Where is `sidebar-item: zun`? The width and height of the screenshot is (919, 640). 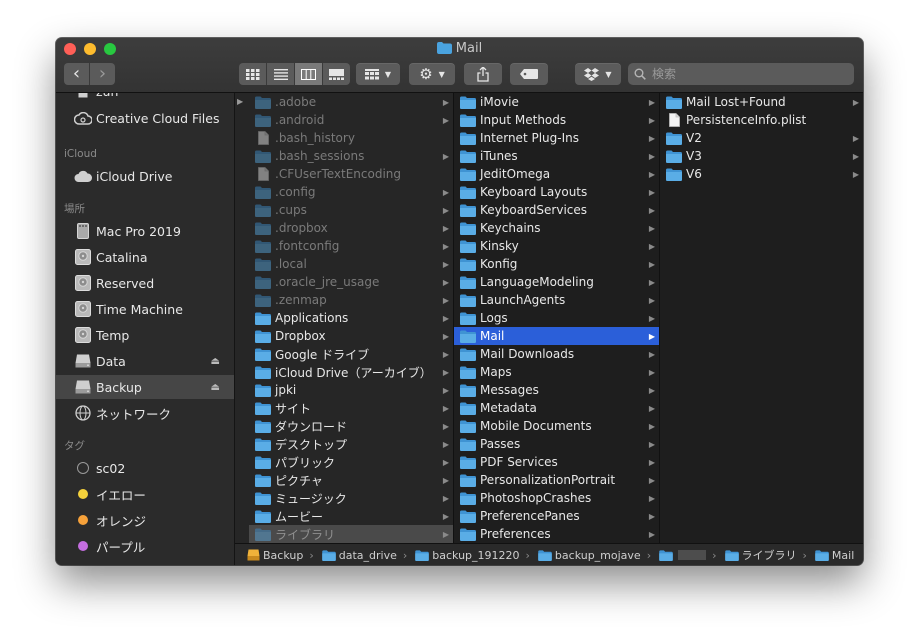 sidebar-item: zun is located at coordinates (145, 98).